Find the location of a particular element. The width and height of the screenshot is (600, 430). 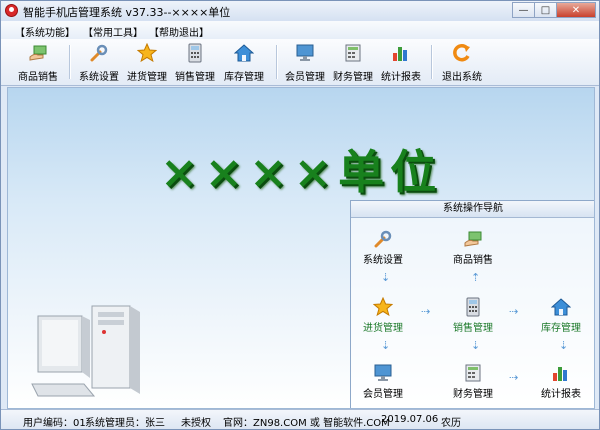

computer-illustration is located at coordinates (85, 351).